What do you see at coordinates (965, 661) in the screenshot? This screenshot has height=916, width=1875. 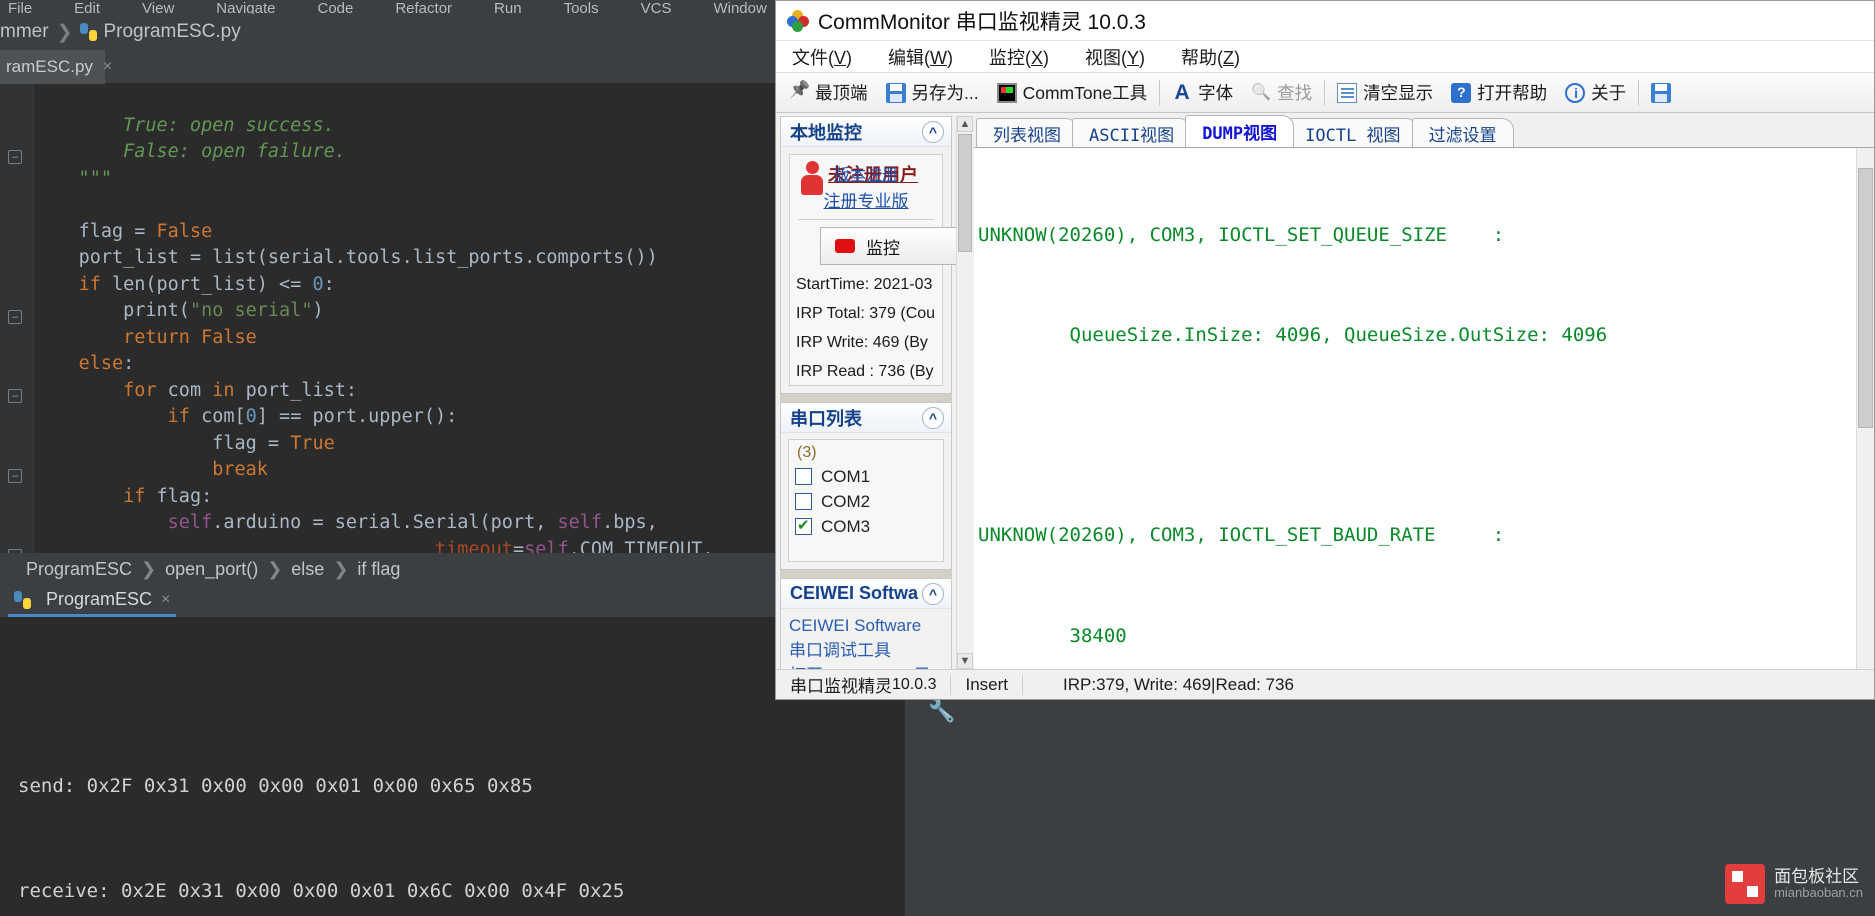 I see `scroll-down-icon: ▼` at bounding box center [965, 661].